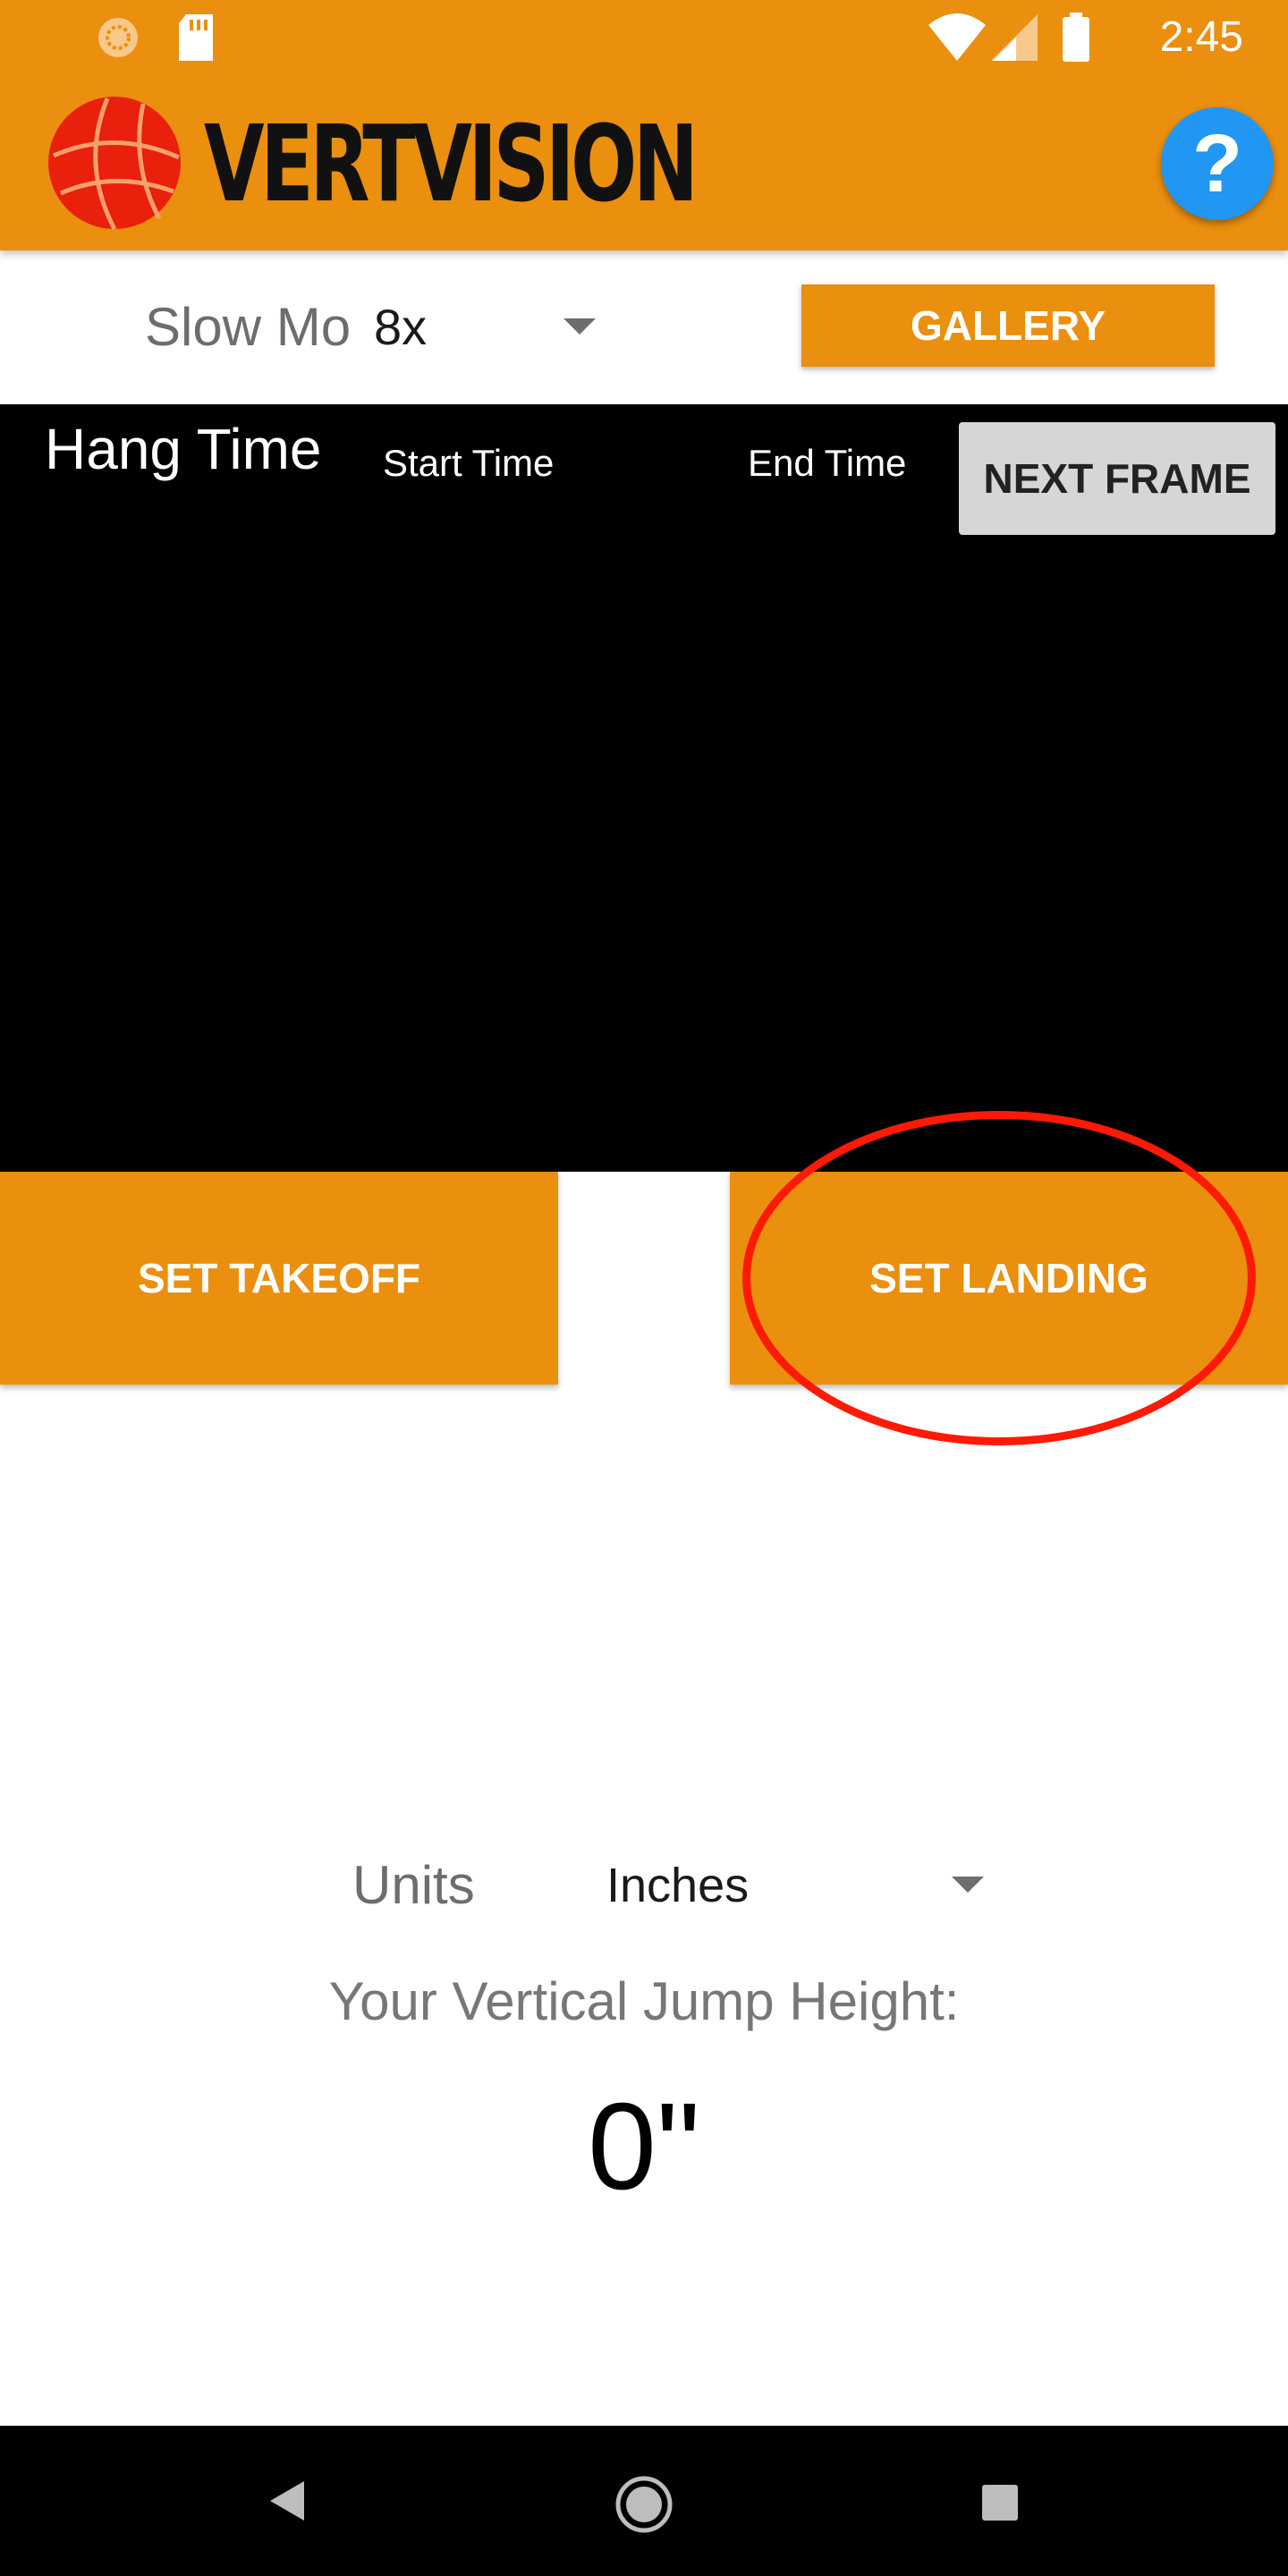 The image size is (1288, 2576). I want to click on recents-icon, so click(1000, 2502).